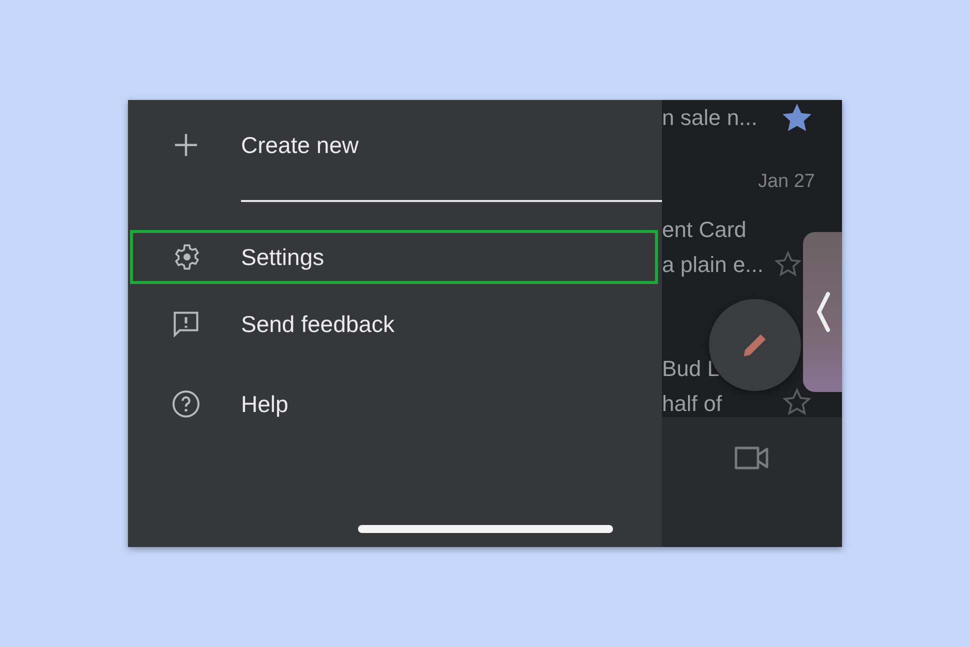  What do you see at coordinates (395, 145) in the screenshot?
I see `menu-item: Create new` at bounding box center [395, 145].